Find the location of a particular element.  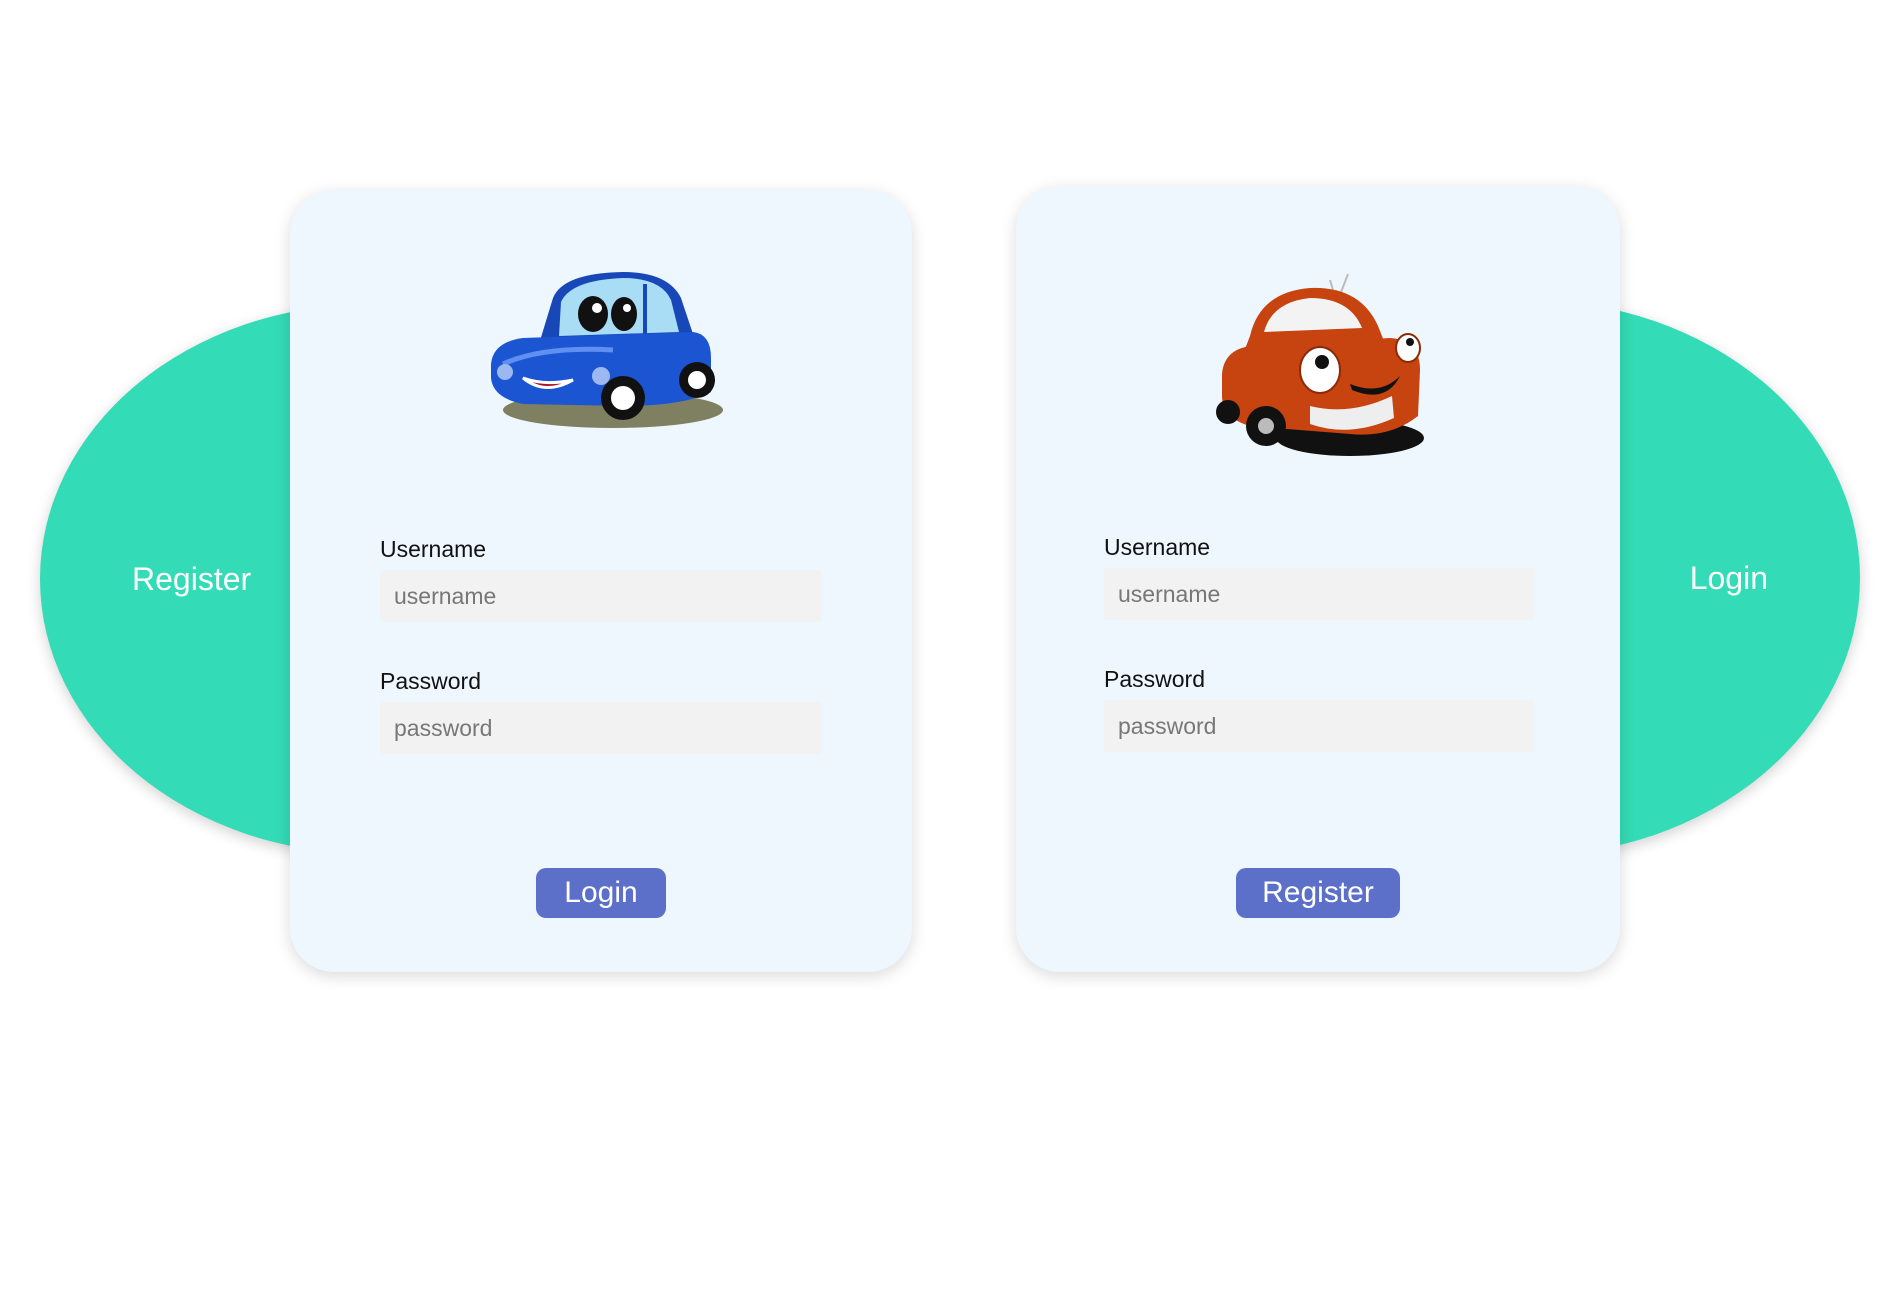

register-toggle-label: Register is located at coordinates (192, 578).